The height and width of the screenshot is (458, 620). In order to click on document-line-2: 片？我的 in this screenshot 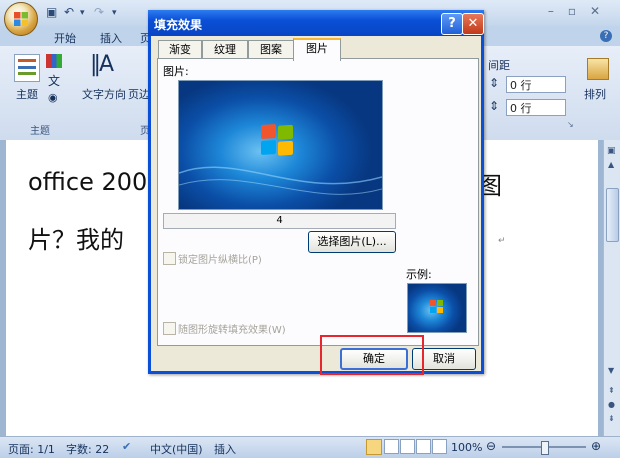, I will do `click(76, 240)`.